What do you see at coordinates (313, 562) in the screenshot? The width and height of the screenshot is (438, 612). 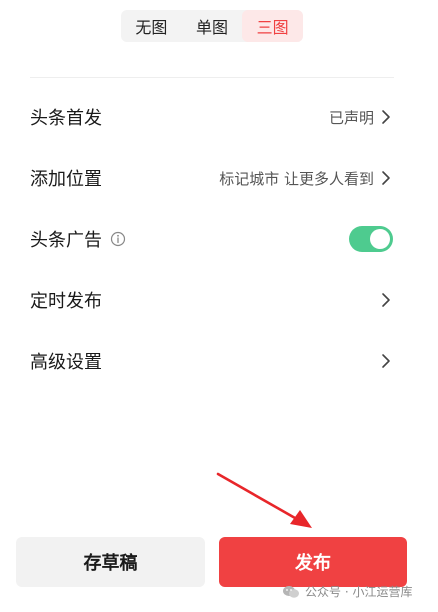 I see `publish-button: 发布` at bounding box center [313, 562].